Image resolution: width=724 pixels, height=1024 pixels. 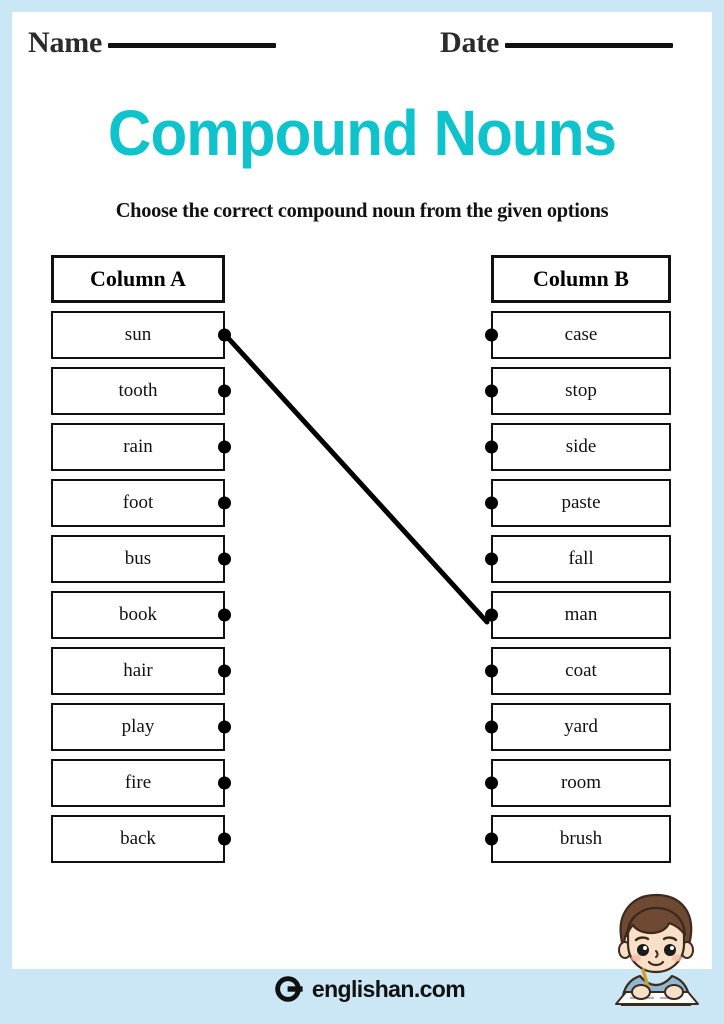 I want to click on column-a-item: book, so click(x=138, y=615).